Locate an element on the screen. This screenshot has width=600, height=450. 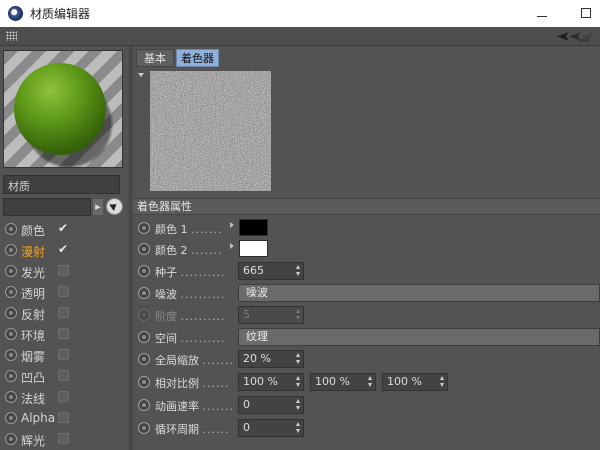
channel-label: Alpha is located at coordinates (38, 418).